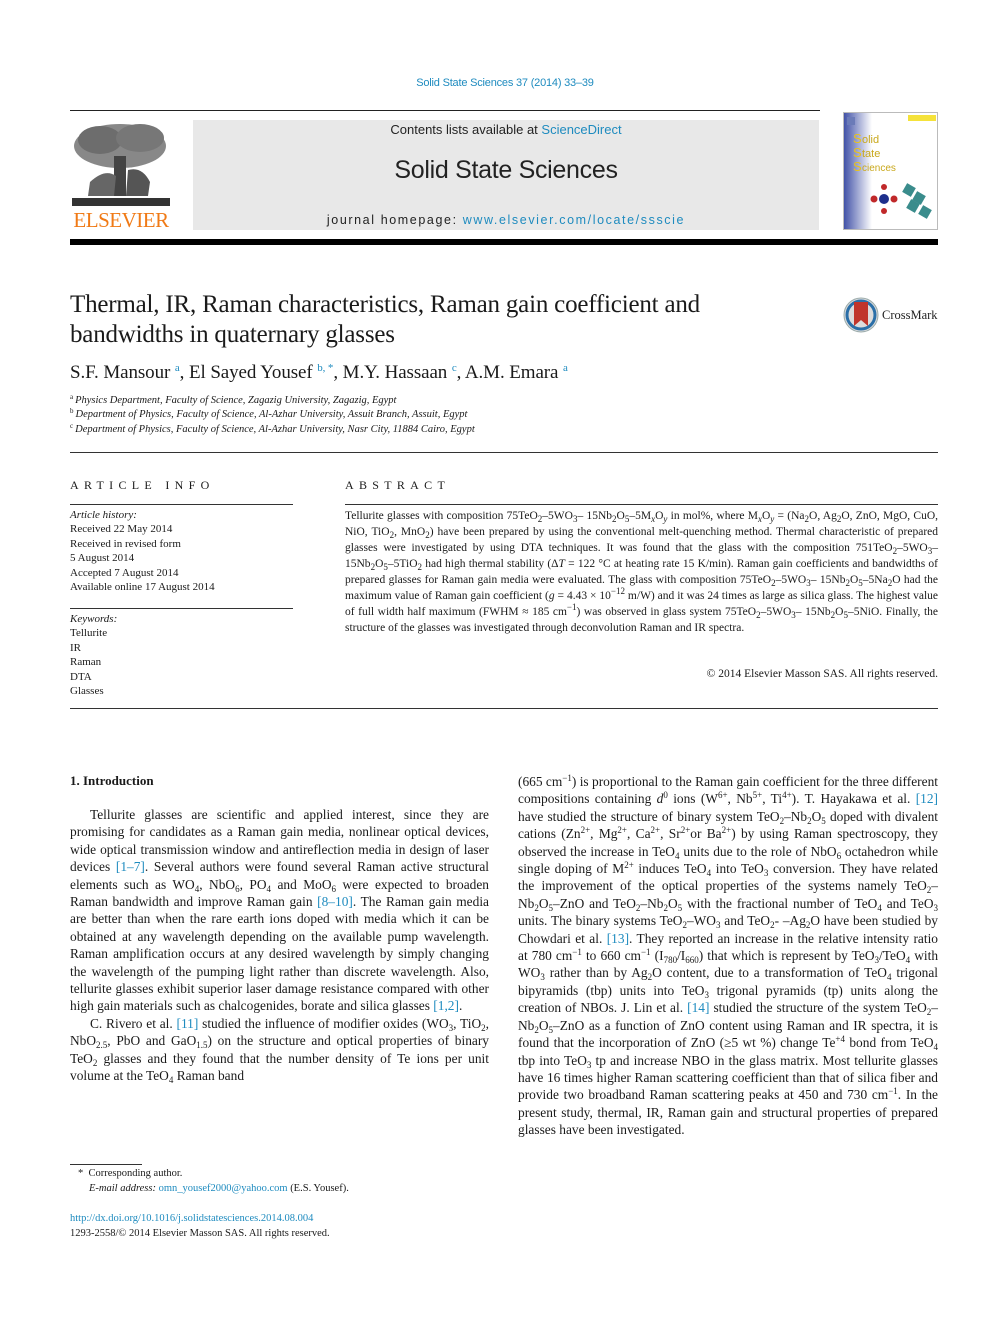 The width and height of the screenshot is (992, 1323). I want to click on svg-text: olid, so click(870, 140).